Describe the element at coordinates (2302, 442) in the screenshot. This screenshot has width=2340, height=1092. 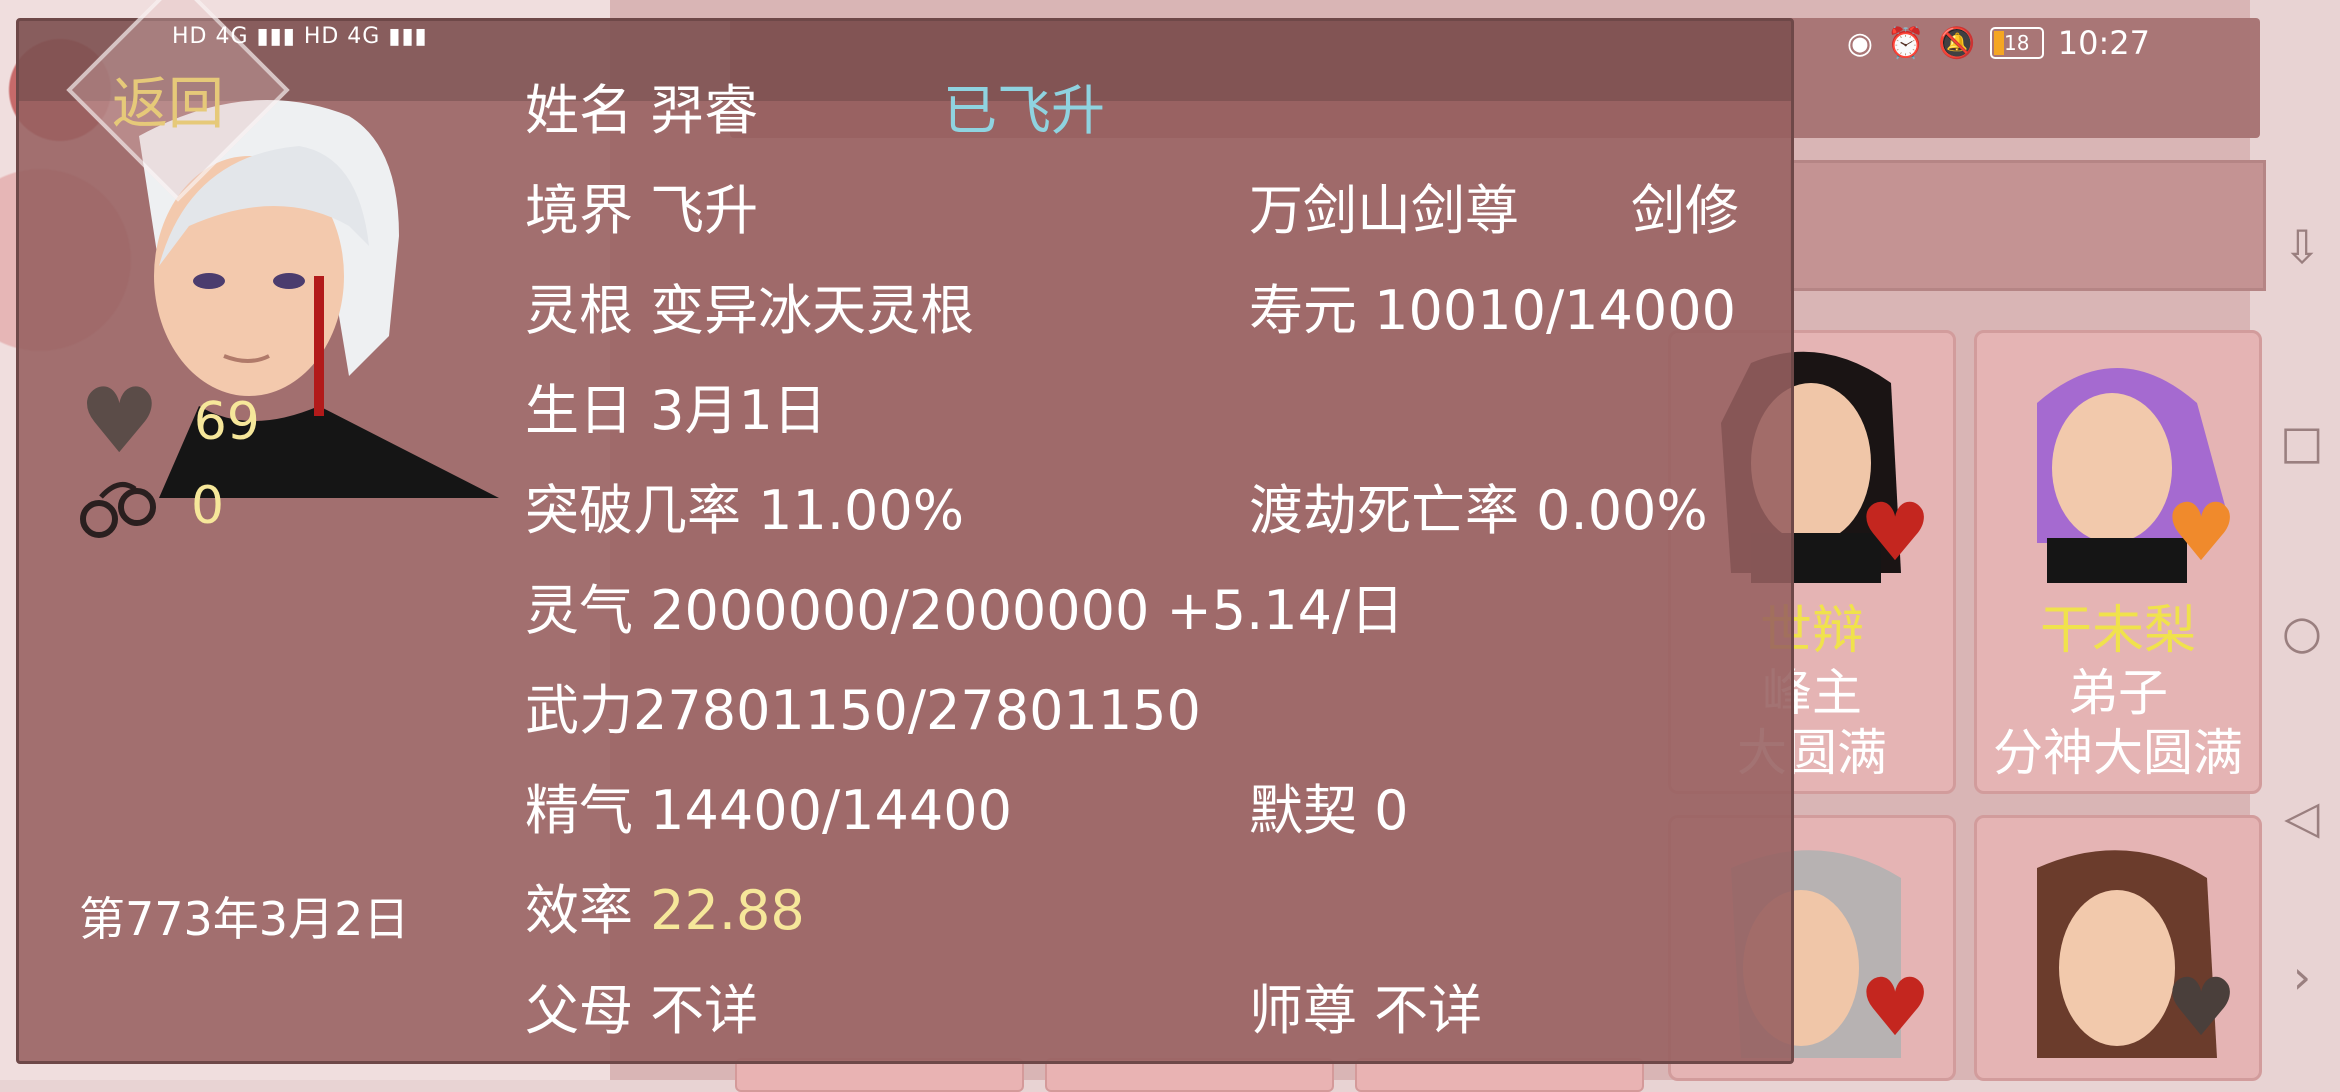
I see `recents-icon: □` at that location.